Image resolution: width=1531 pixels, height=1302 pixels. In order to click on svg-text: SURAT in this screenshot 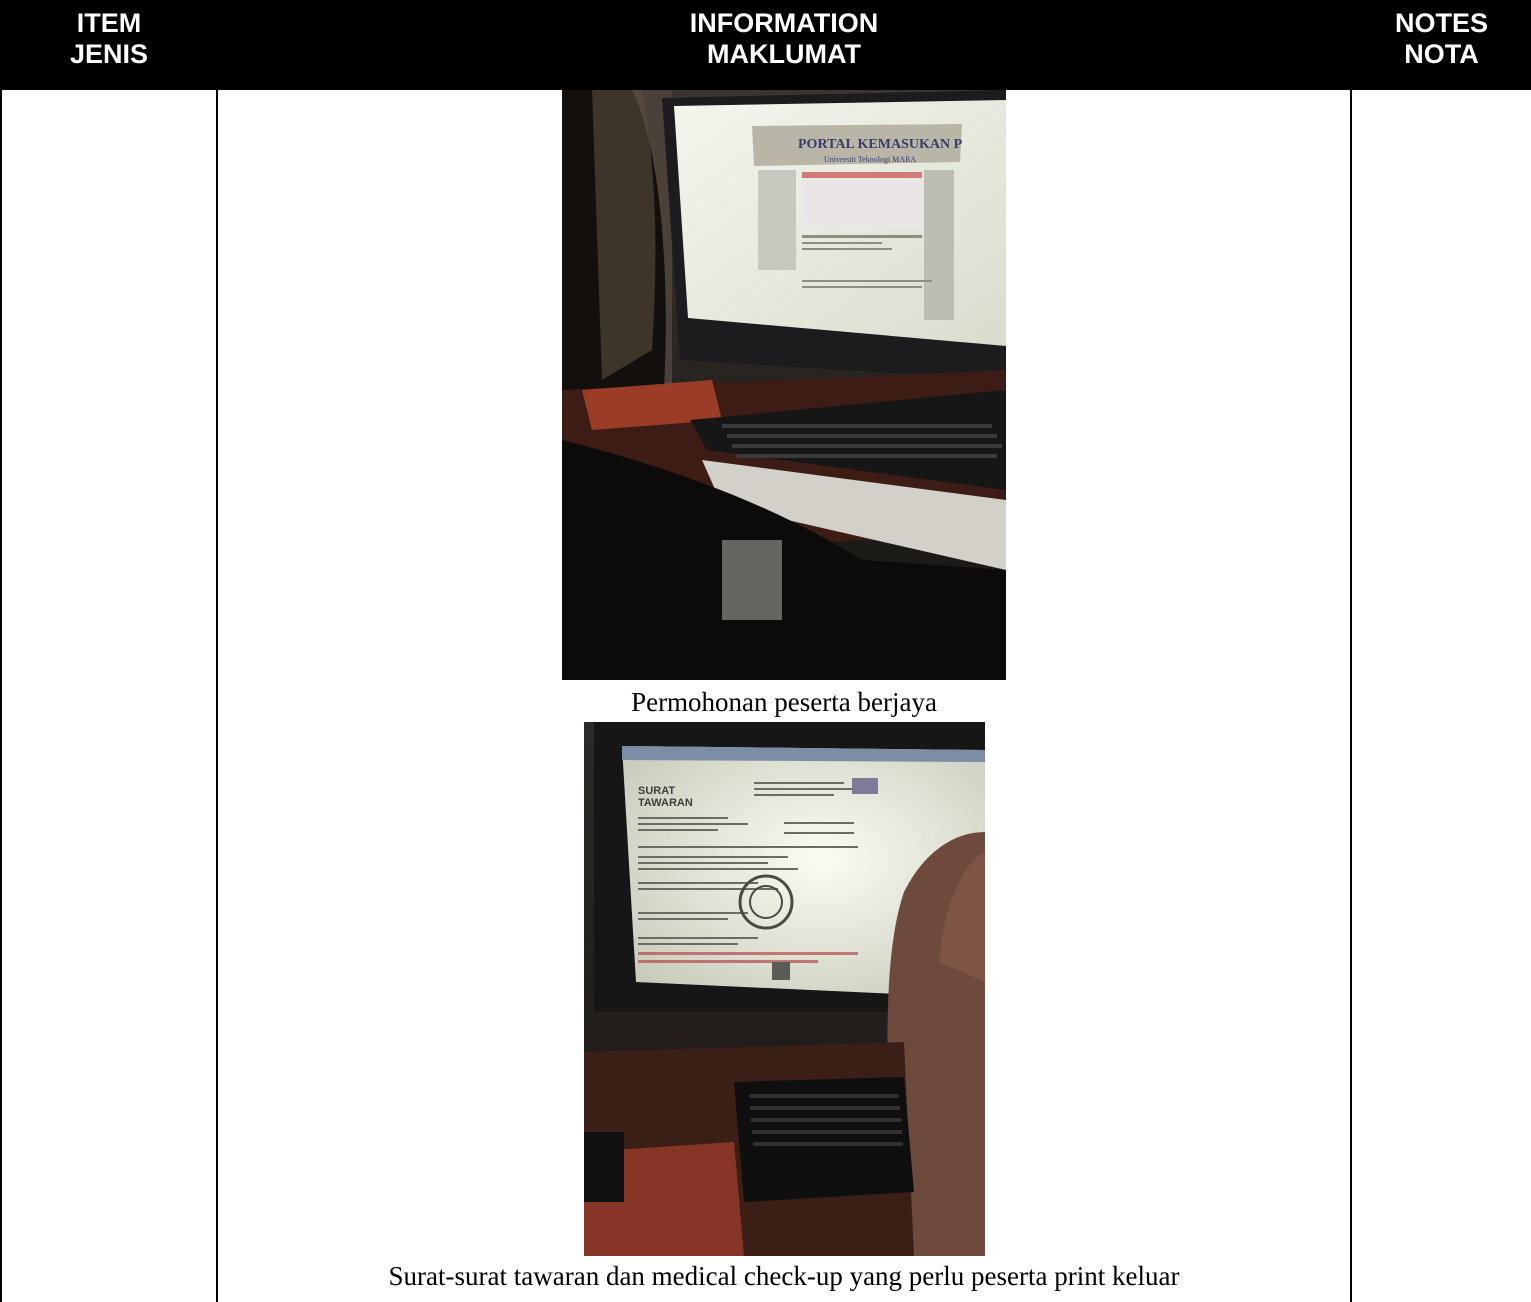, I will do `click(656, 791)`.